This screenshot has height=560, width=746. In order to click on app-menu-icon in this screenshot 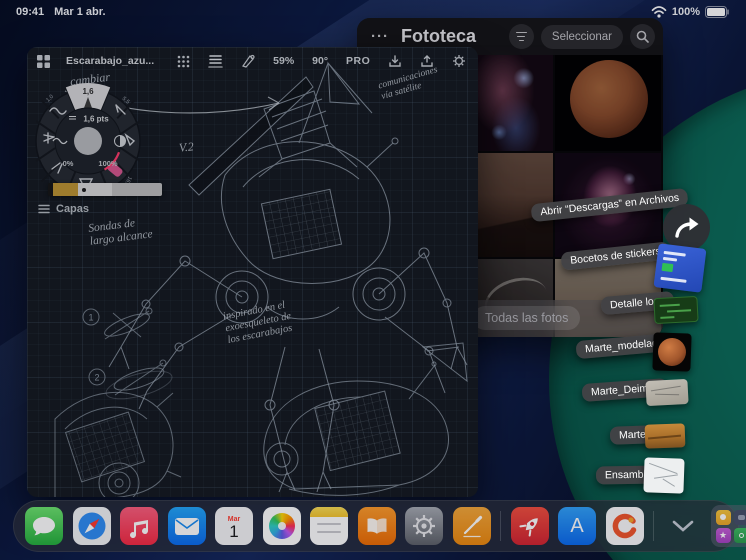, I will do `click(43, 61)`.